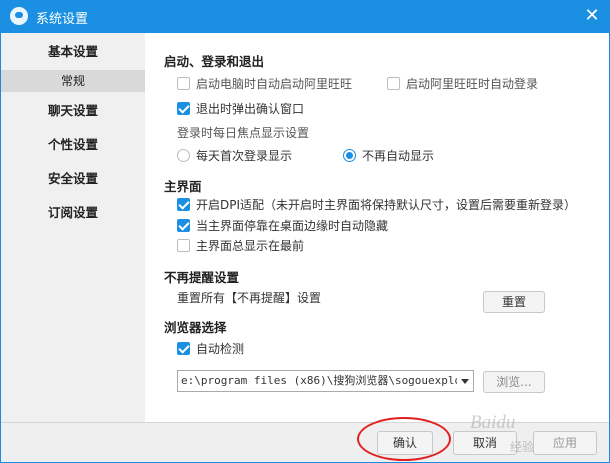  Describe the element at coordinates (514, 302) in the screenshot. I see `reset-button: 重置` at that location.